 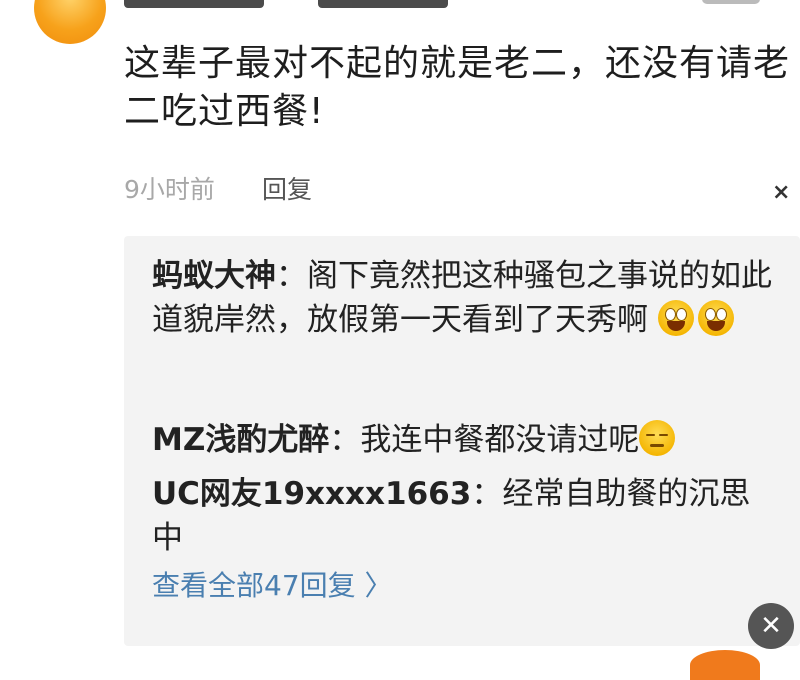 I want to click on sleepy-face-icon, so click(x=657, y=438).